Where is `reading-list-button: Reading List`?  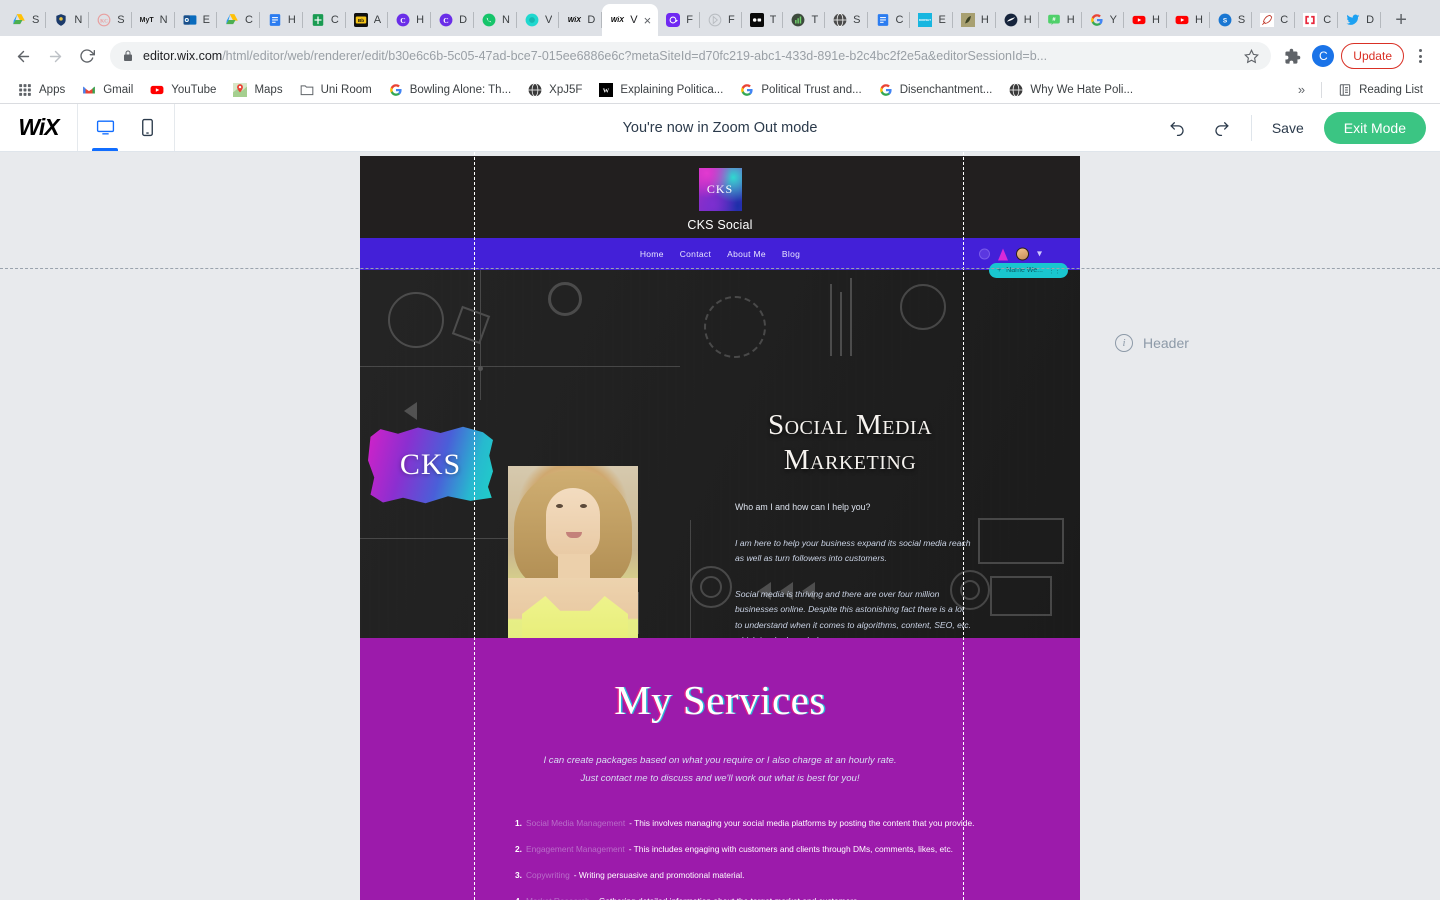 reading-list-button: Reading List is located at coordinates (1380, 90).